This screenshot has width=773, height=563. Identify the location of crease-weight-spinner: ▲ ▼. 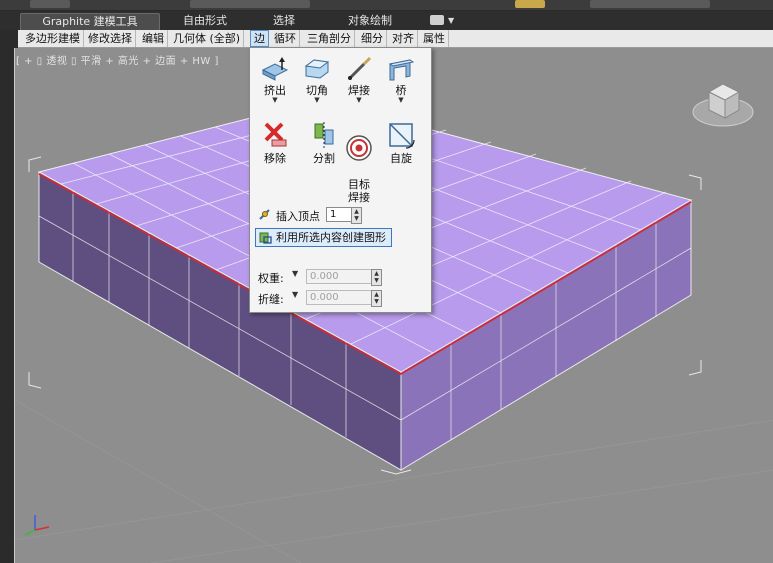
(376, 277).